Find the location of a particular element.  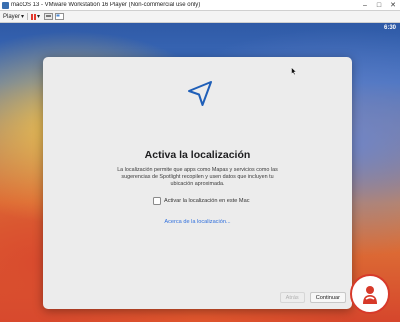

vmware-app-icon is located at coordinates (5, 5).